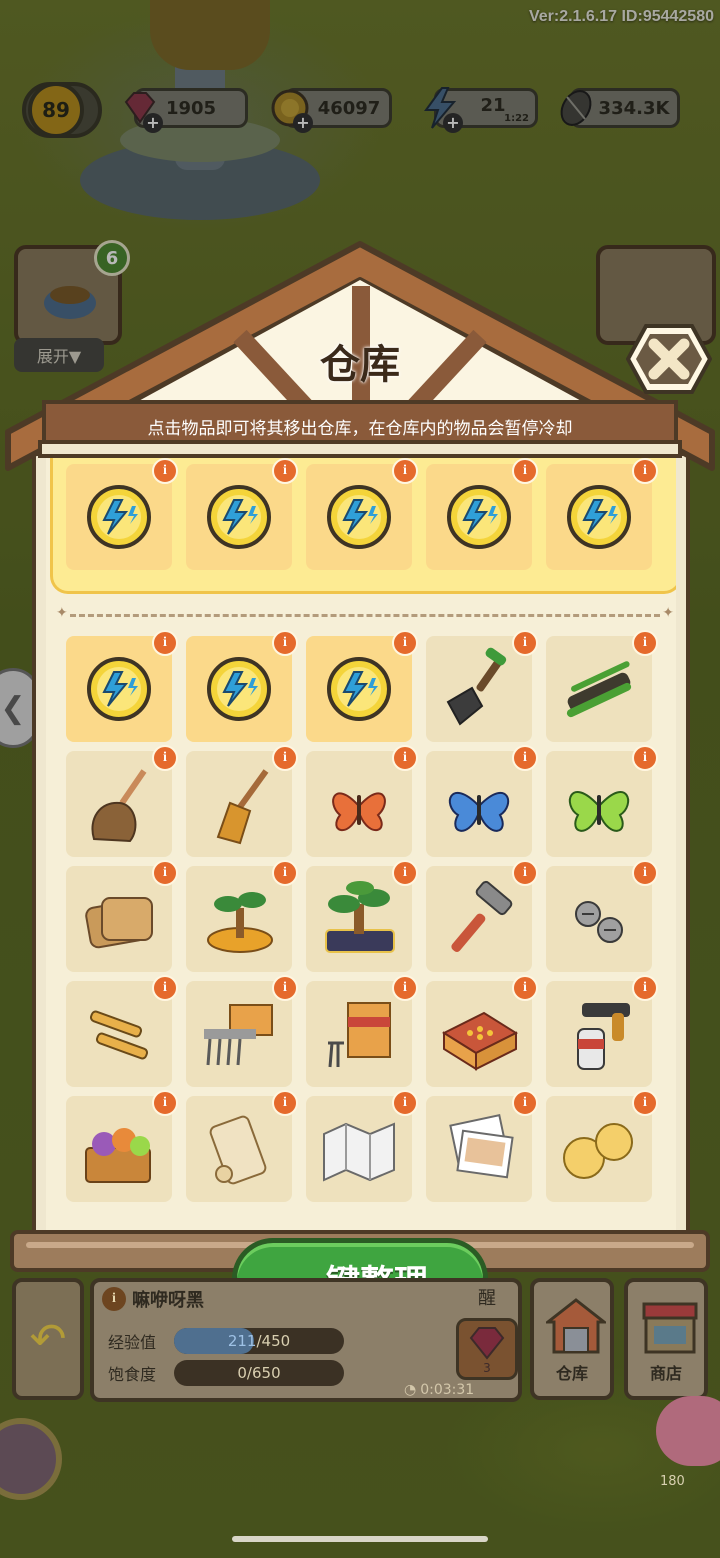 The width and height of the screenshot is (720, 1558). What do you see at coordinates (487, 1367) in the screenshot?
I see `gem-count: 3` at bounding box center [487, 1367].